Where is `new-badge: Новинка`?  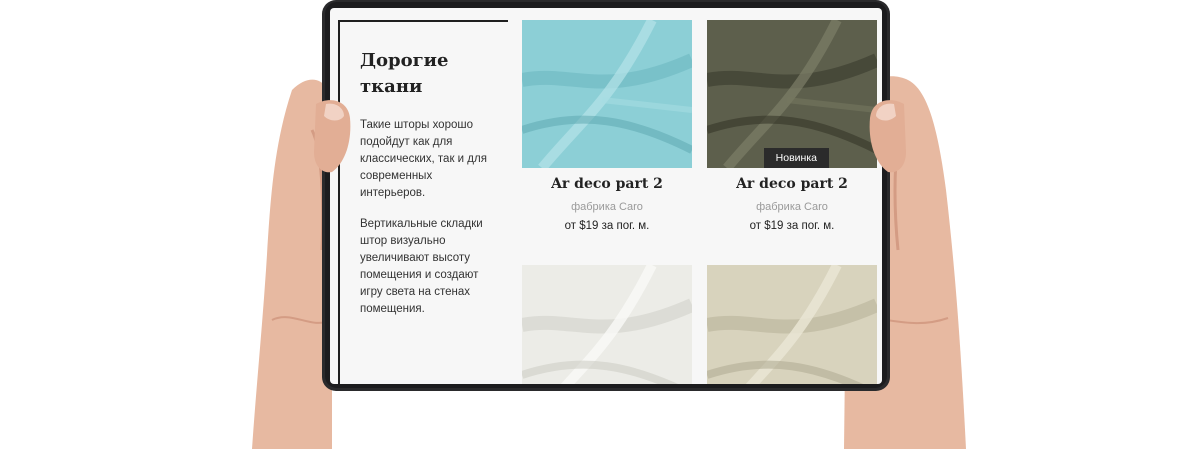 new-badge: Новинка is located at coordinates (796, 158).